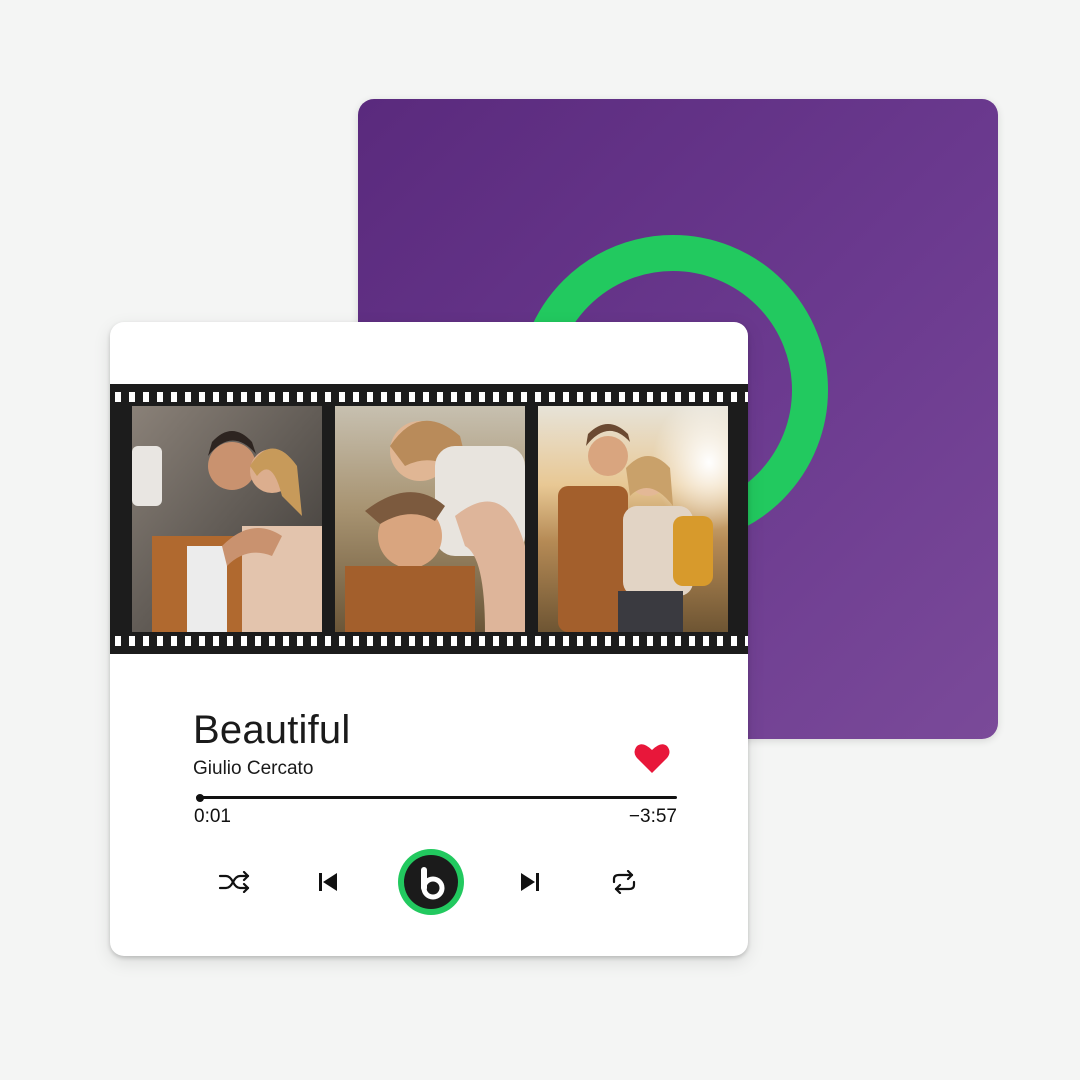 Image resolution: width=1080 pixels, height=1080 pixels. I want to click on film-sprockets-top, so click(429, 397).